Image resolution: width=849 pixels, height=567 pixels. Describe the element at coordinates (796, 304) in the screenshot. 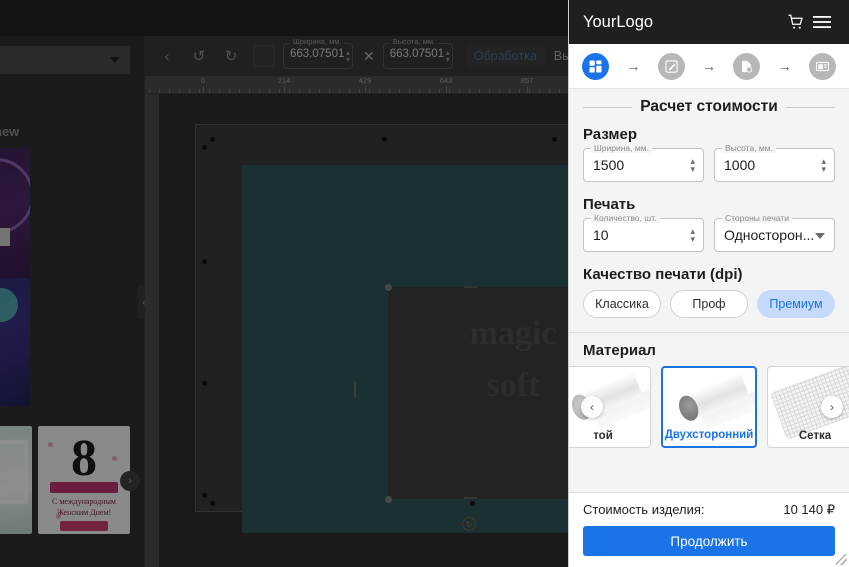

I see `quality-option-premium: Премиум` at that location.